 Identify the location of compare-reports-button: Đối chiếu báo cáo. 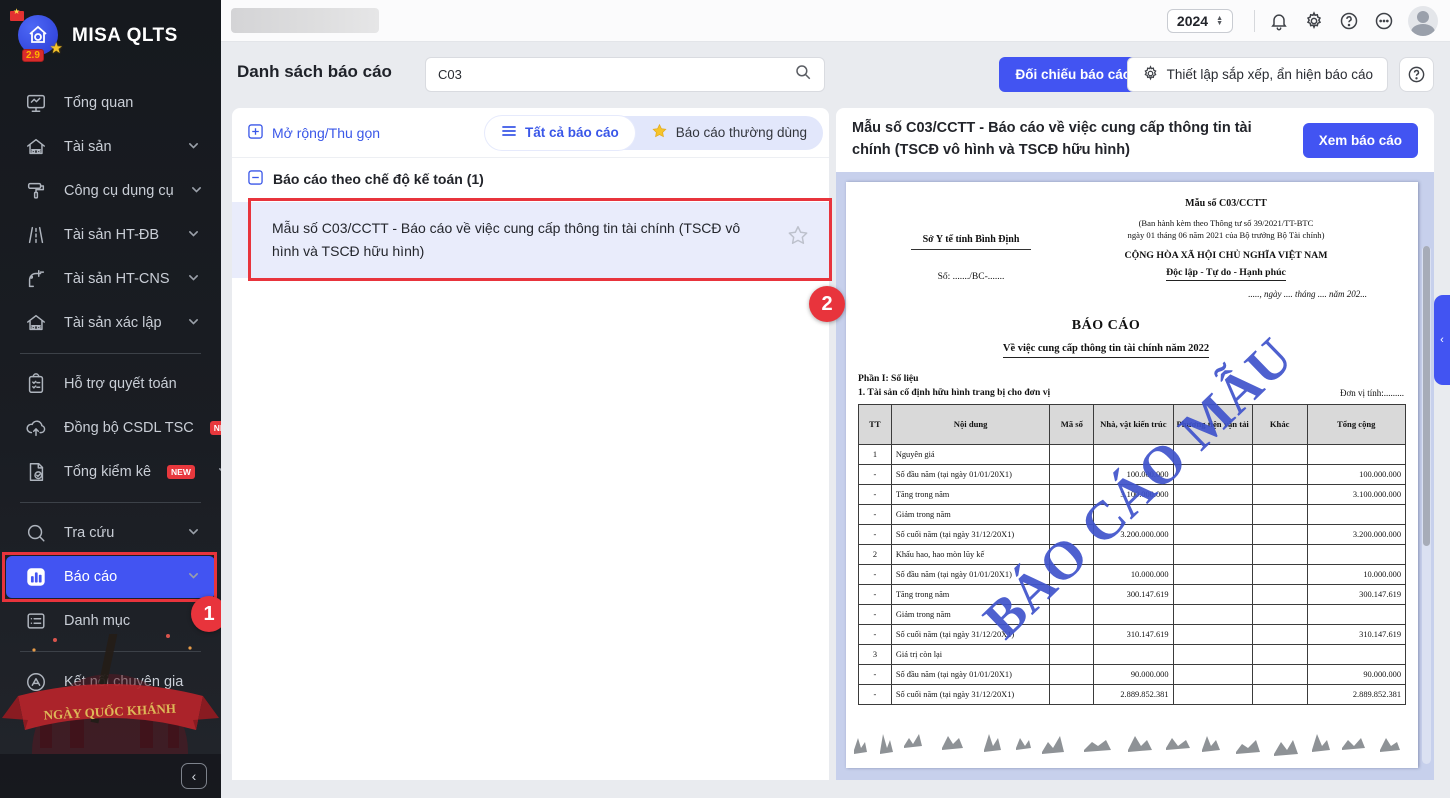
(1073, 74).